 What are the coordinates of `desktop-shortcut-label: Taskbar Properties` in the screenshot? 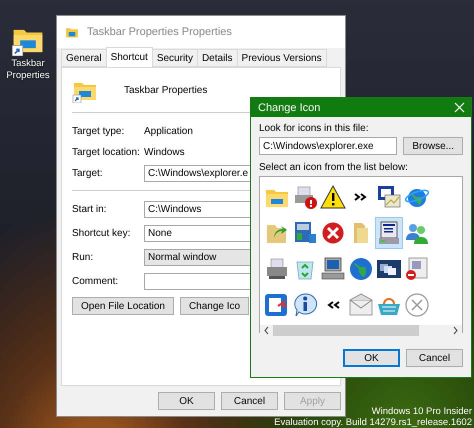 It's located at (28, 70).